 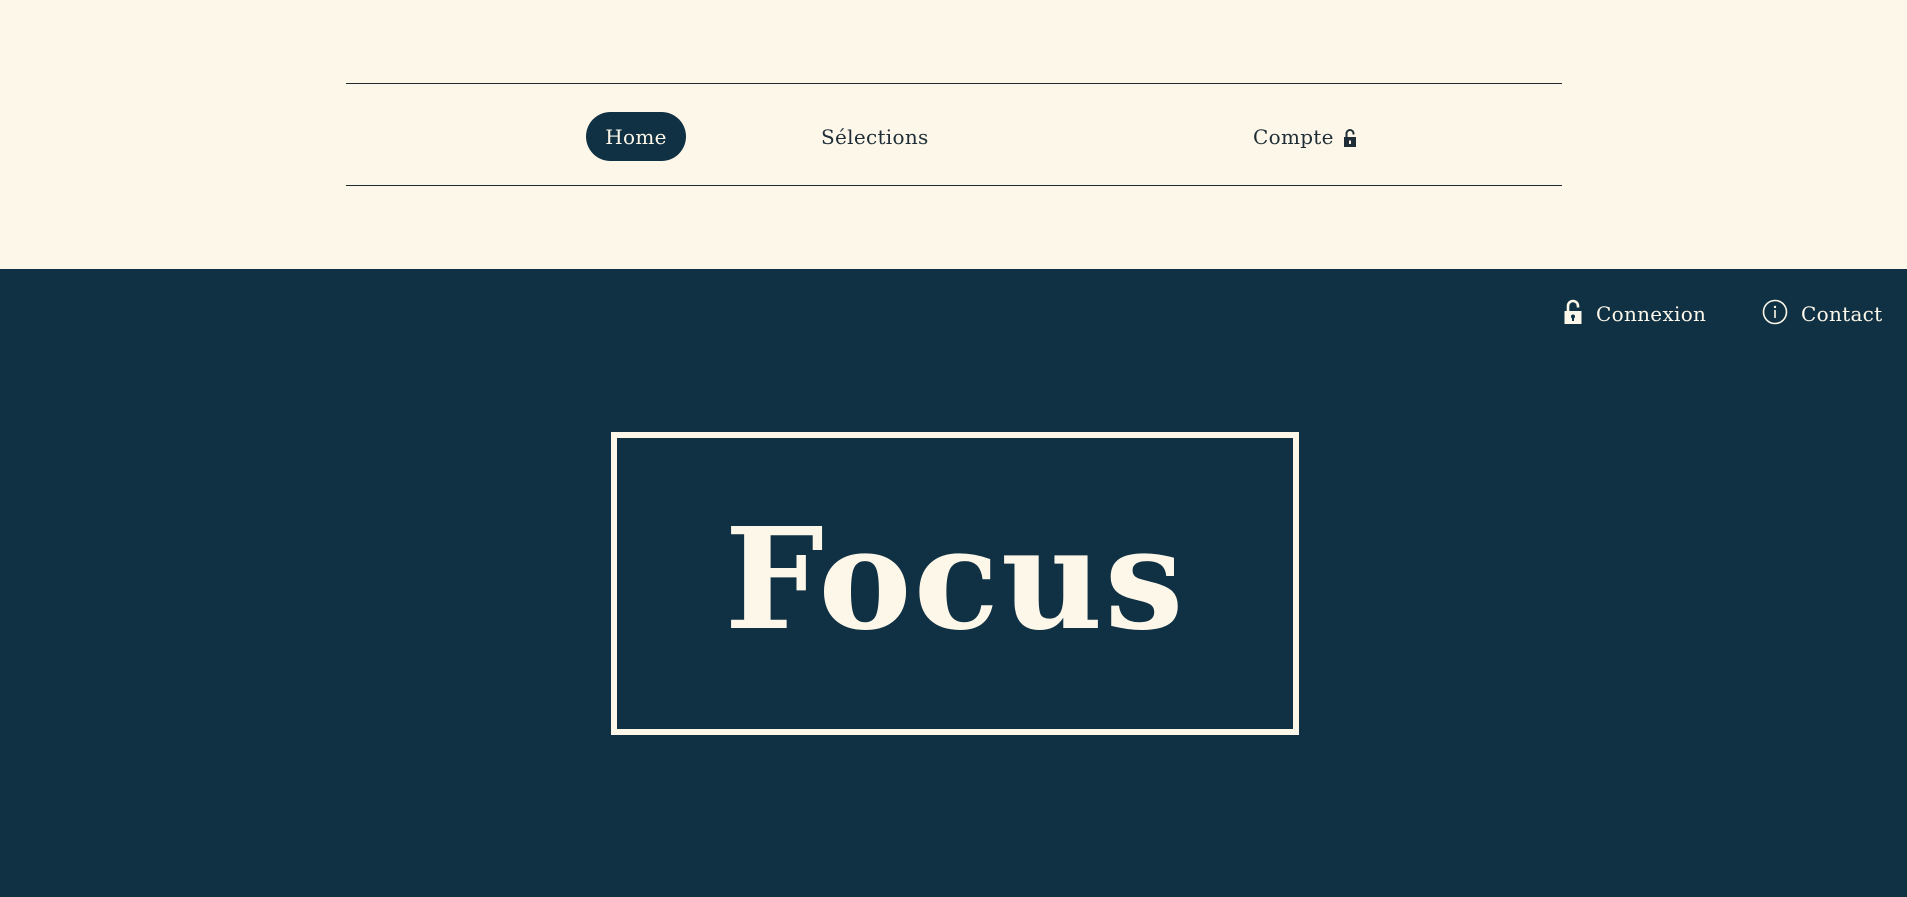 I want to click on nav-bottom-divider, so click(x=954, y=185).